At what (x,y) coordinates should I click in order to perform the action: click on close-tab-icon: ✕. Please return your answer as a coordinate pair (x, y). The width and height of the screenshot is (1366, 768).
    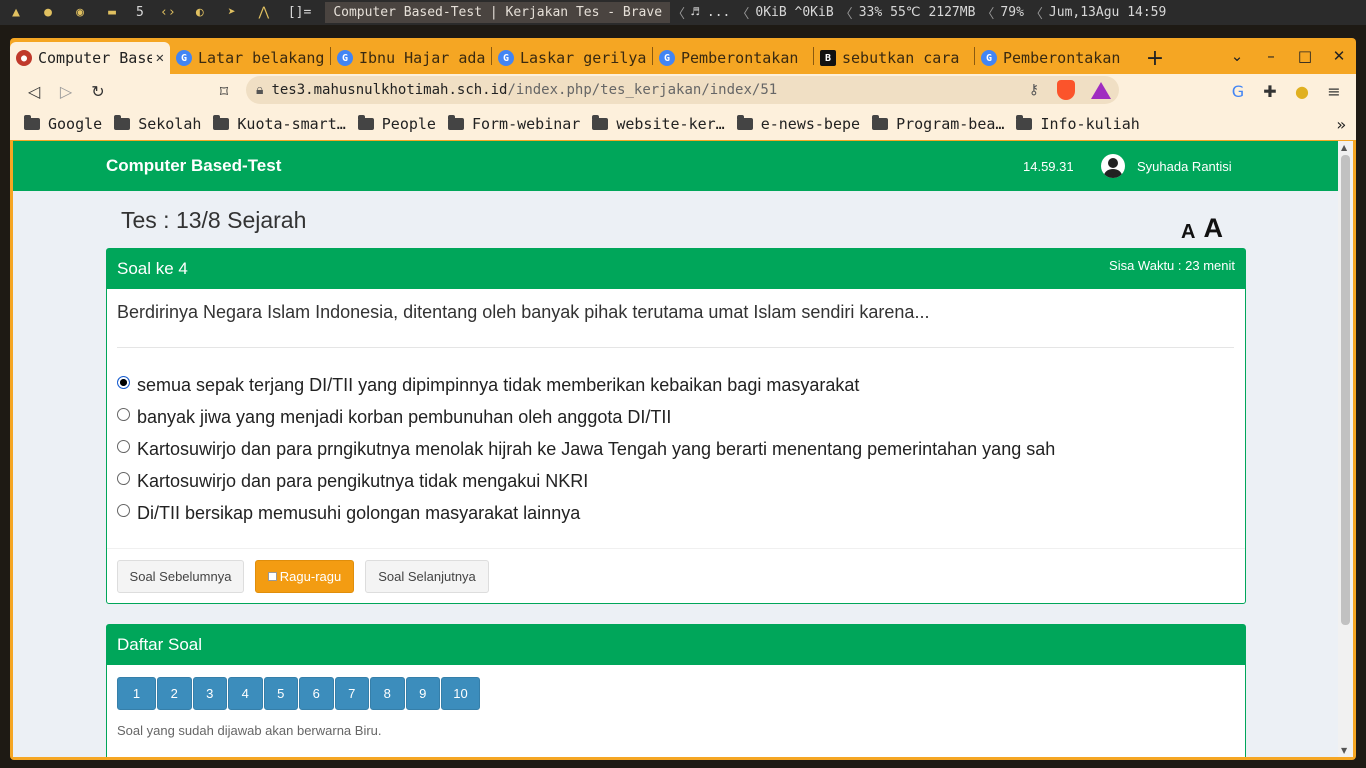
    Looking at the image, I should click on (160, 58).